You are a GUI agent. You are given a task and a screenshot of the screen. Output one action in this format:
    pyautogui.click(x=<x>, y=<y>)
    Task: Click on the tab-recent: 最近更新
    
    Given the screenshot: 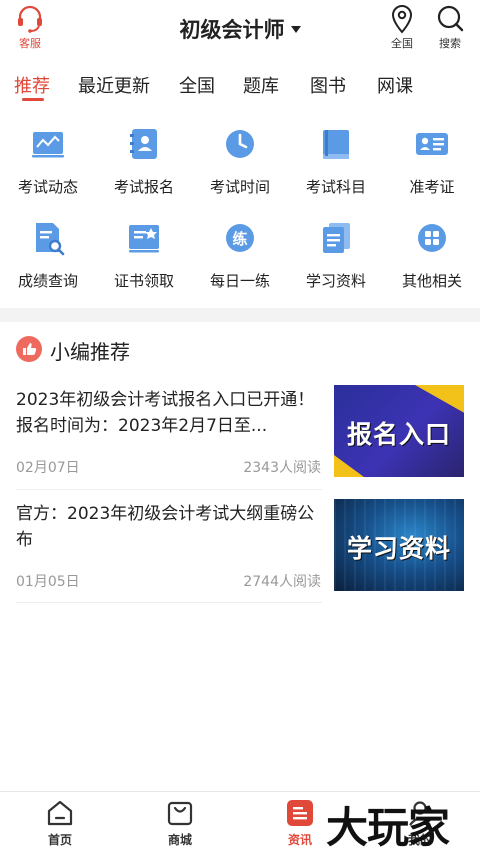 What is the action you would take?
    pyautogui.click(x=114, y=85)
    